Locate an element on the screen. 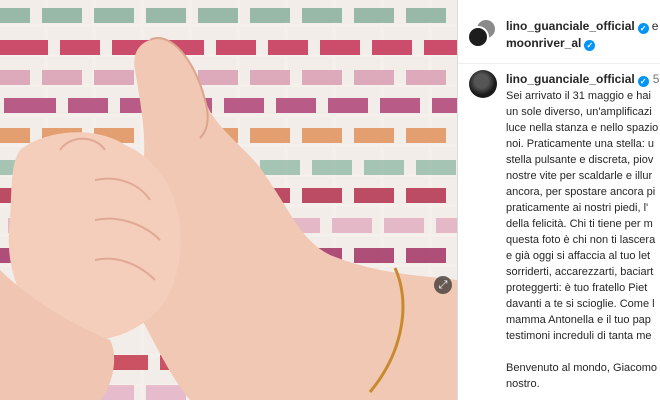  collab-usernames: lino_guanciale_official ✓ e moonriver_al ✓ is located at coordinates (582, 35).